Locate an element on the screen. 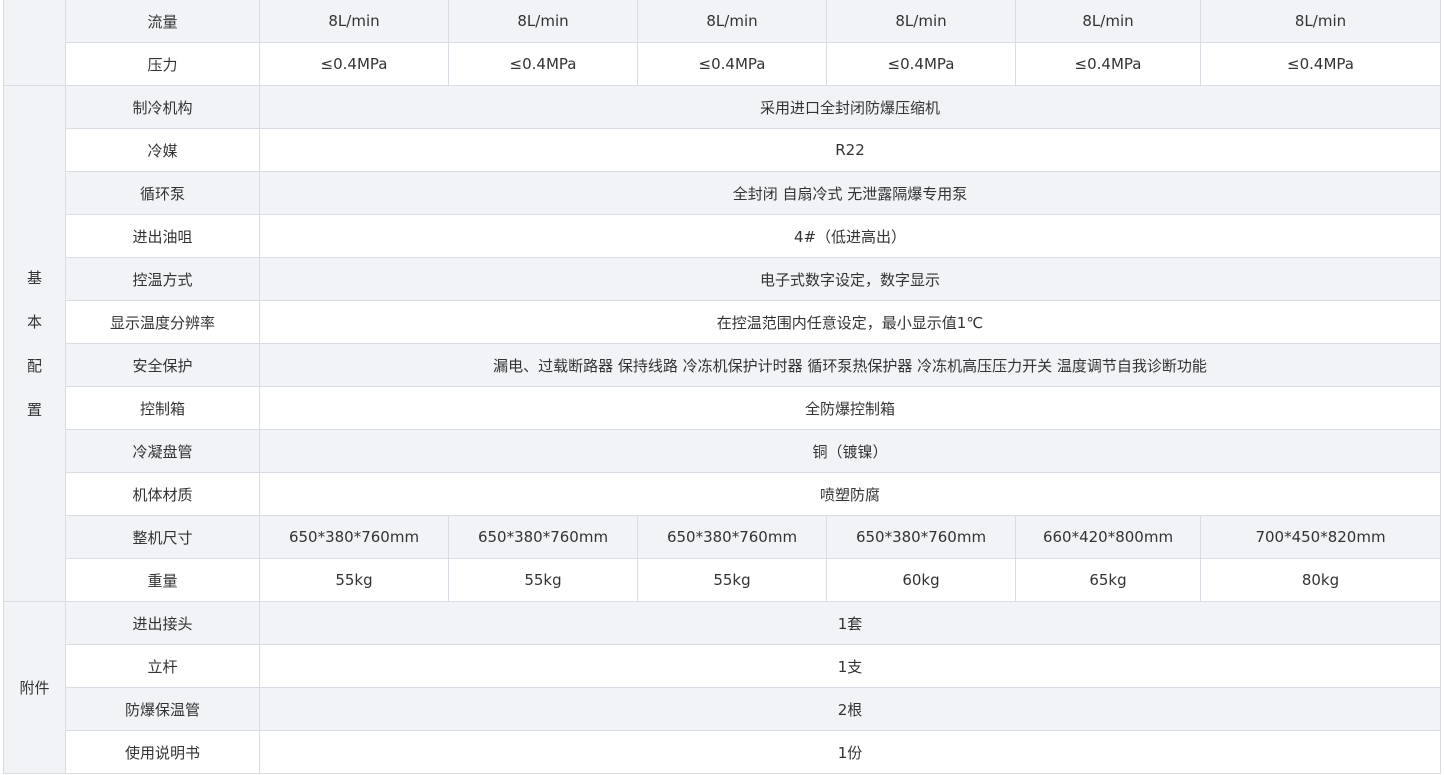 The image size is (1444, 775). spec-row: 循环泵 全封闭 自扇冷式 无泄露隔爆专用泵 is located at coordinates (722, 193).